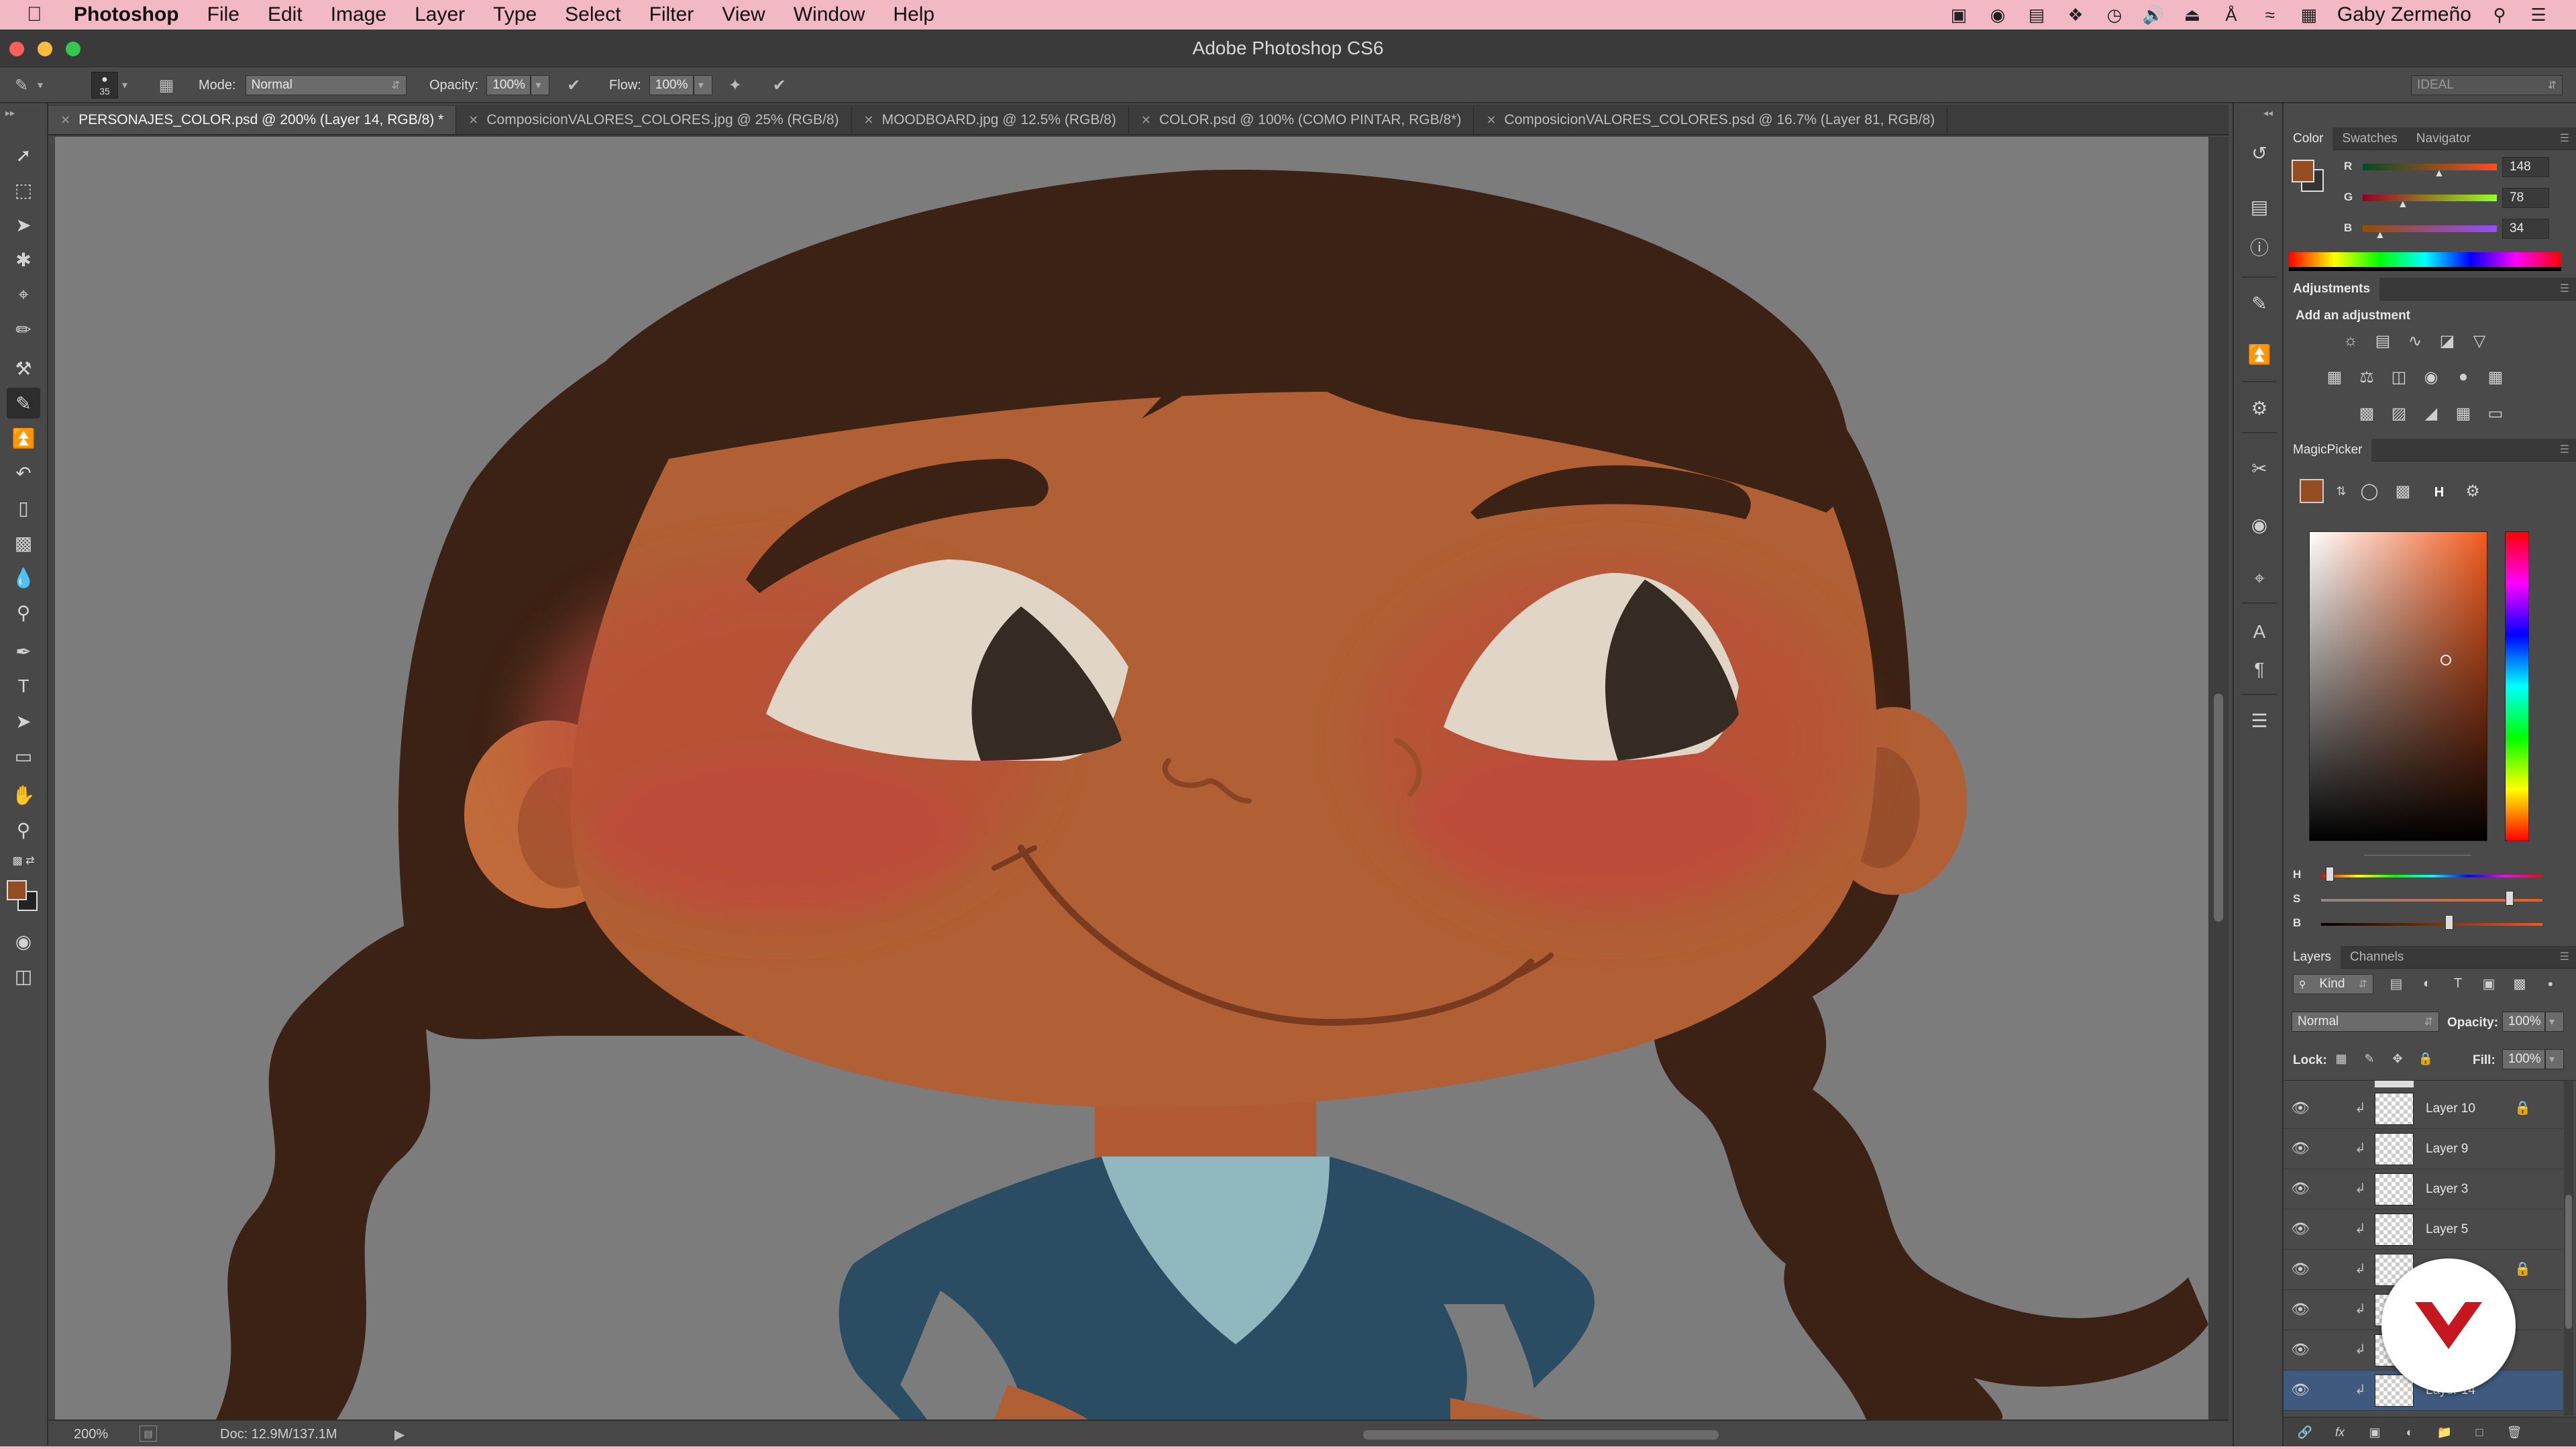 This screenshot has height=1449, width=2576. I want to click on layers-scrollbar, so click(2568, 1248).